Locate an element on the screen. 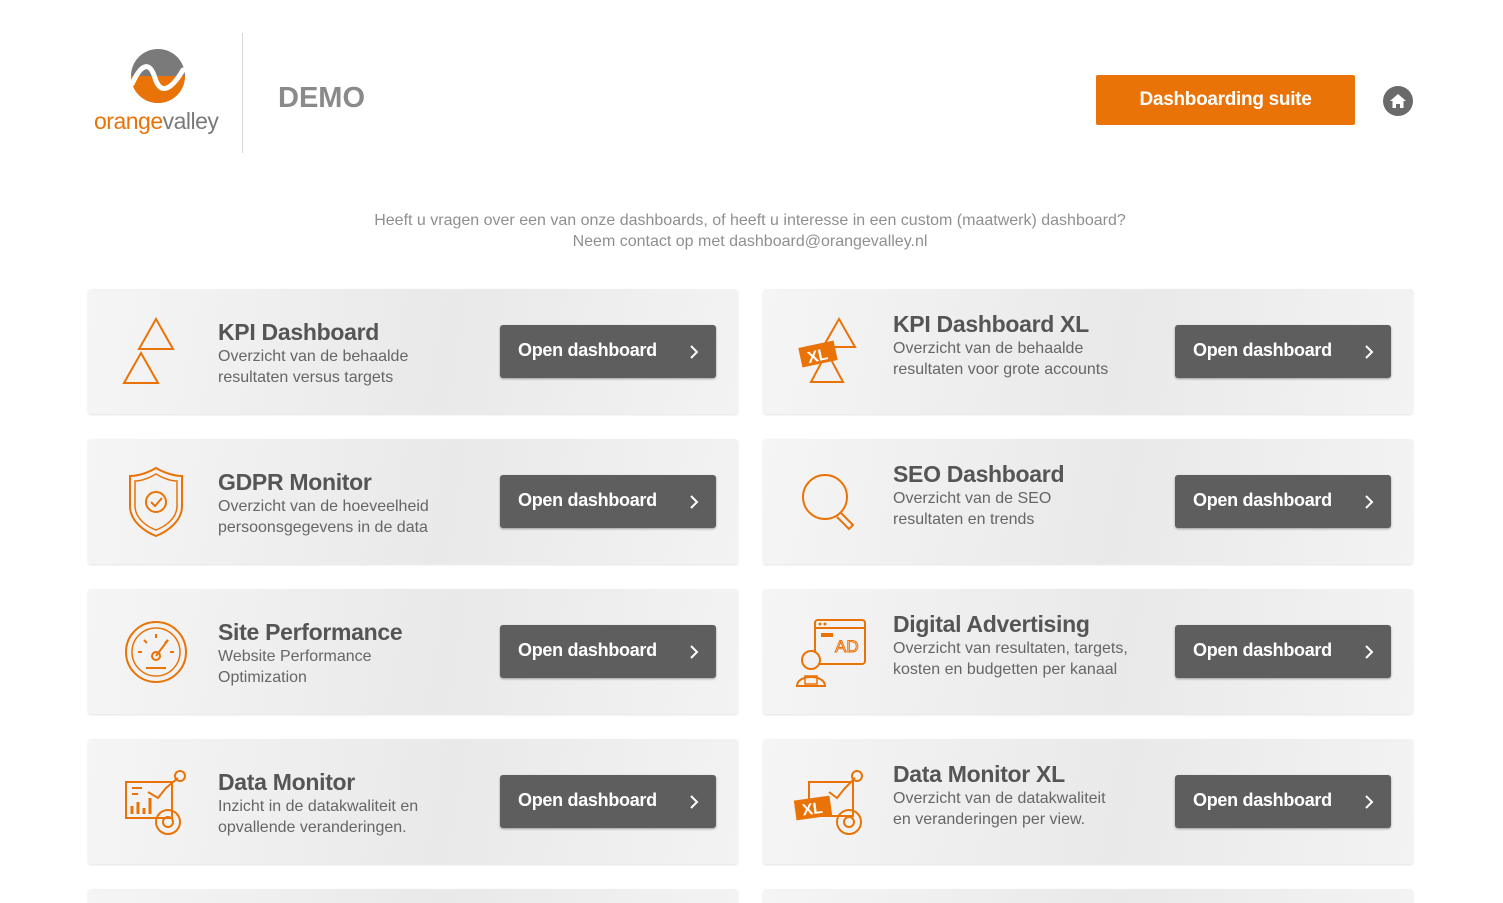 This screenshot has width=1503, height=903. magnifier-icon is located at coordinates (828, 502).